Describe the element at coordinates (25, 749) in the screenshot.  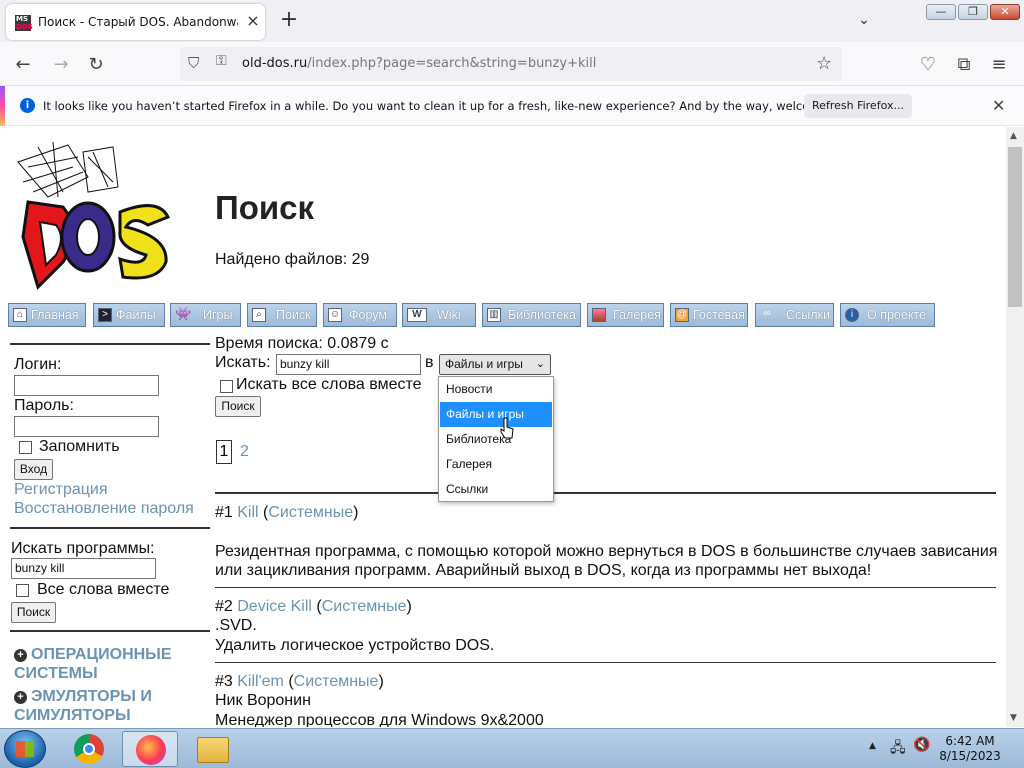
I see `start-button` at that location.